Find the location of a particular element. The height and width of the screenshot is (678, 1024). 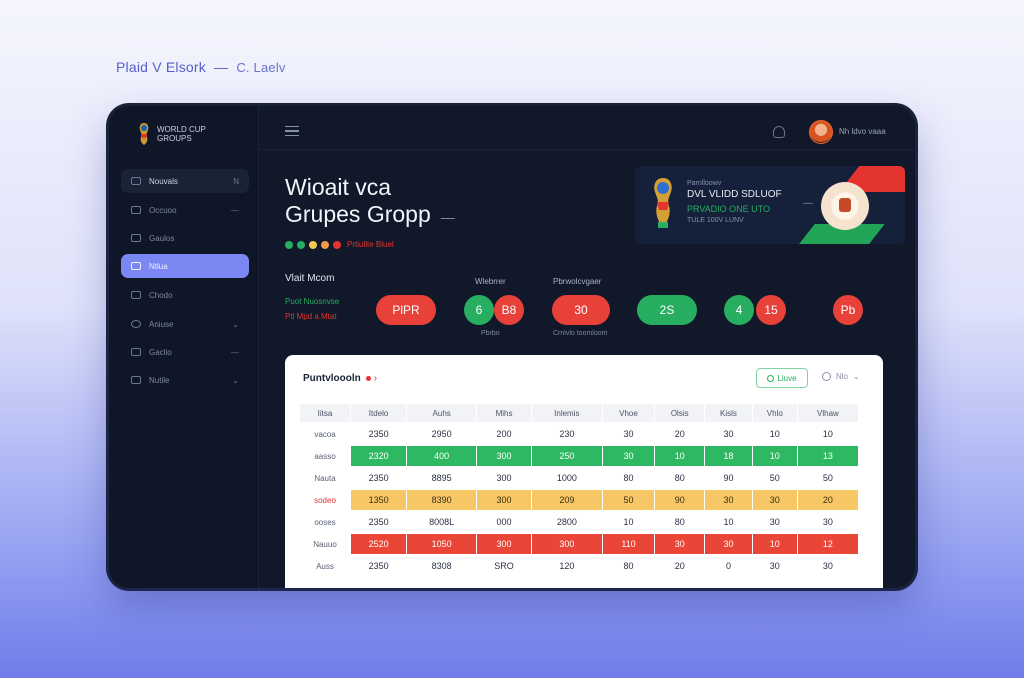

column-header: Kisls is located at coordinates (728, 413).